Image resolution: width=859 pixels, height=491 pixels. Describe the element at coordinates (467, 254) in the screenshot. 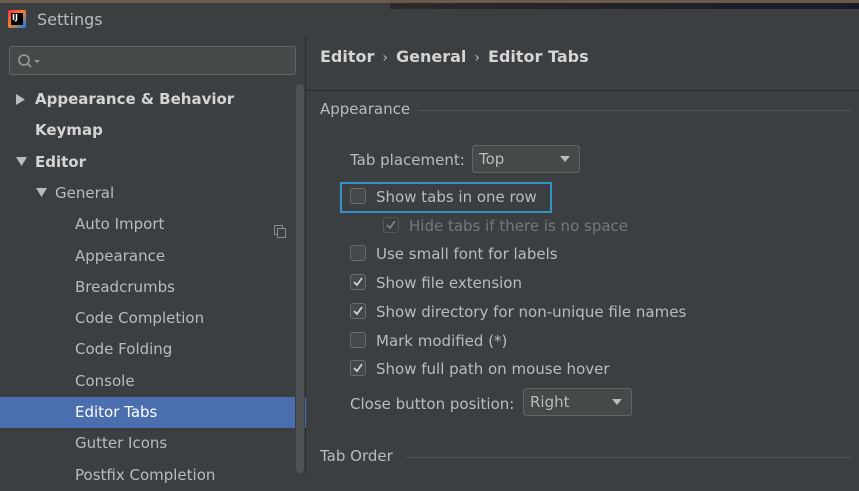

I see `checkbox-label: Use small font for labels` at that location.